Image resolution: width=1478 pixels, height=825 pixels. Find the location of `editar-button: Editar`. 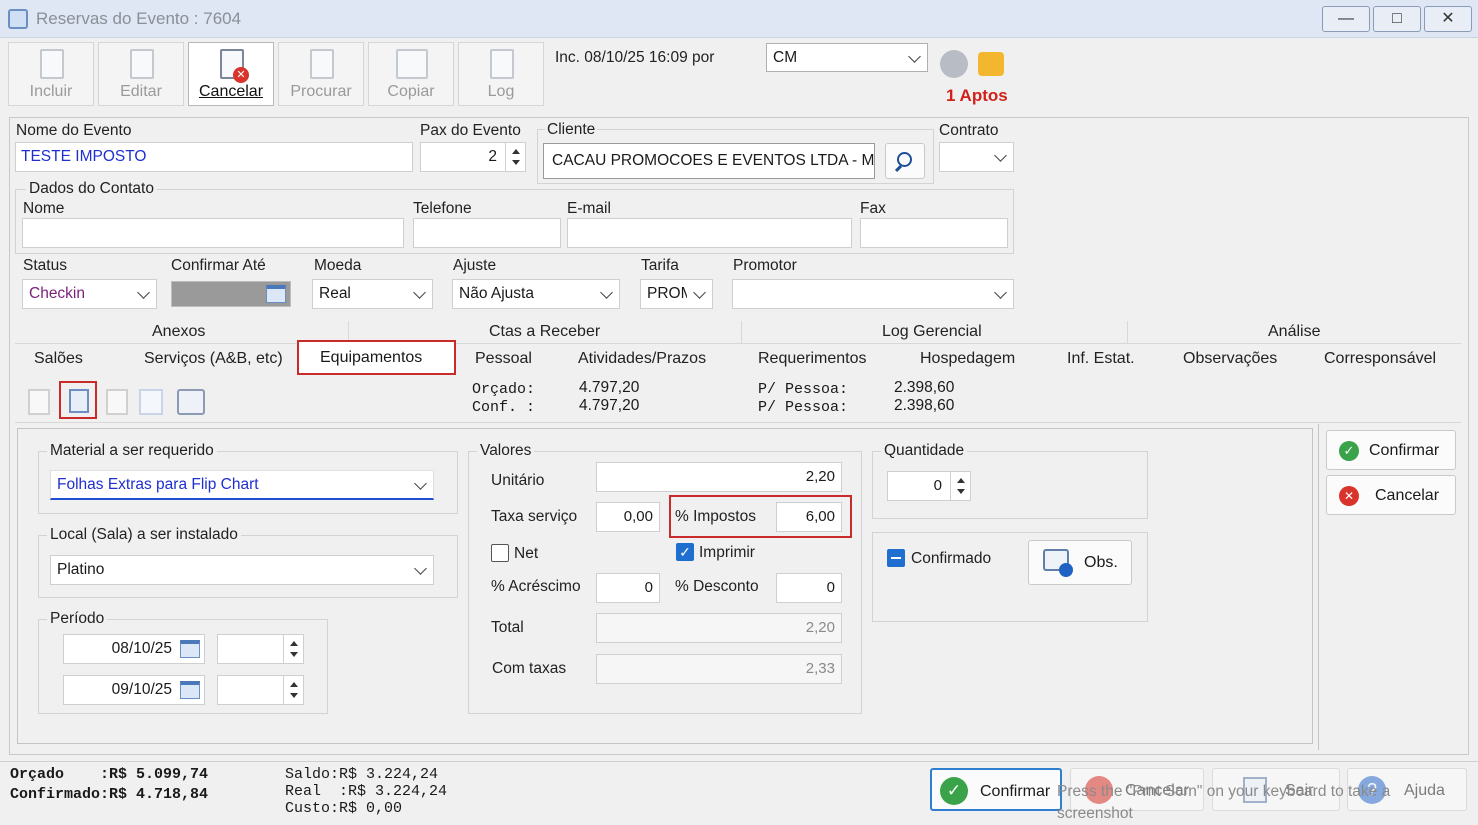

editar-button: Editar is located at coordinates (141, 74).